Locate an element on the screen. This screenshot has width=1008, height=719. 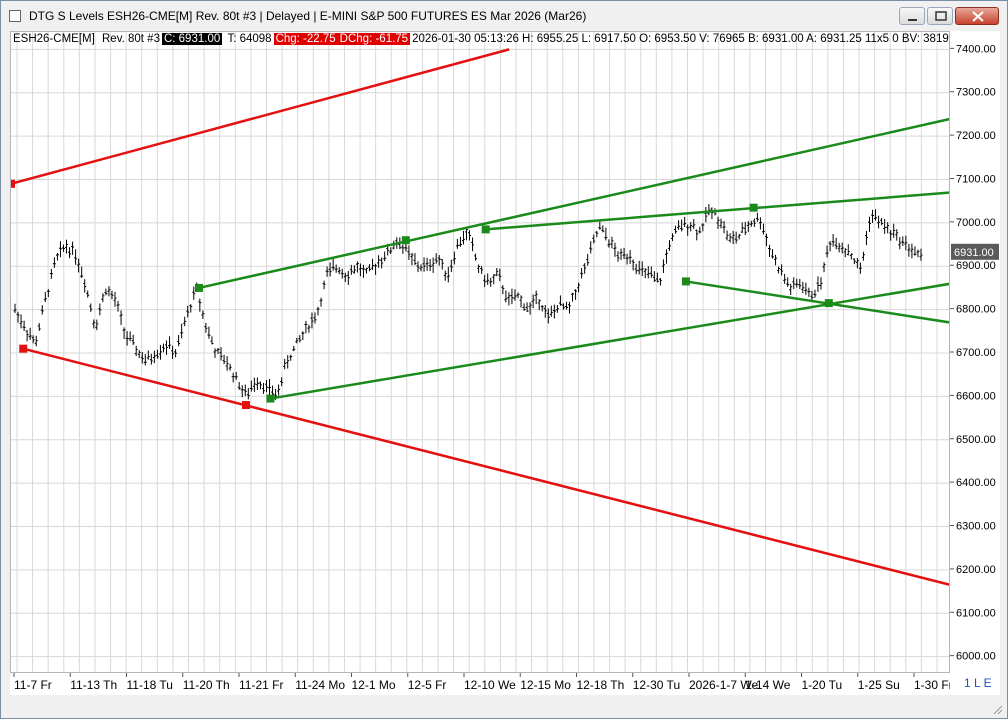
minimize-button is located at coordinates (912, 16).